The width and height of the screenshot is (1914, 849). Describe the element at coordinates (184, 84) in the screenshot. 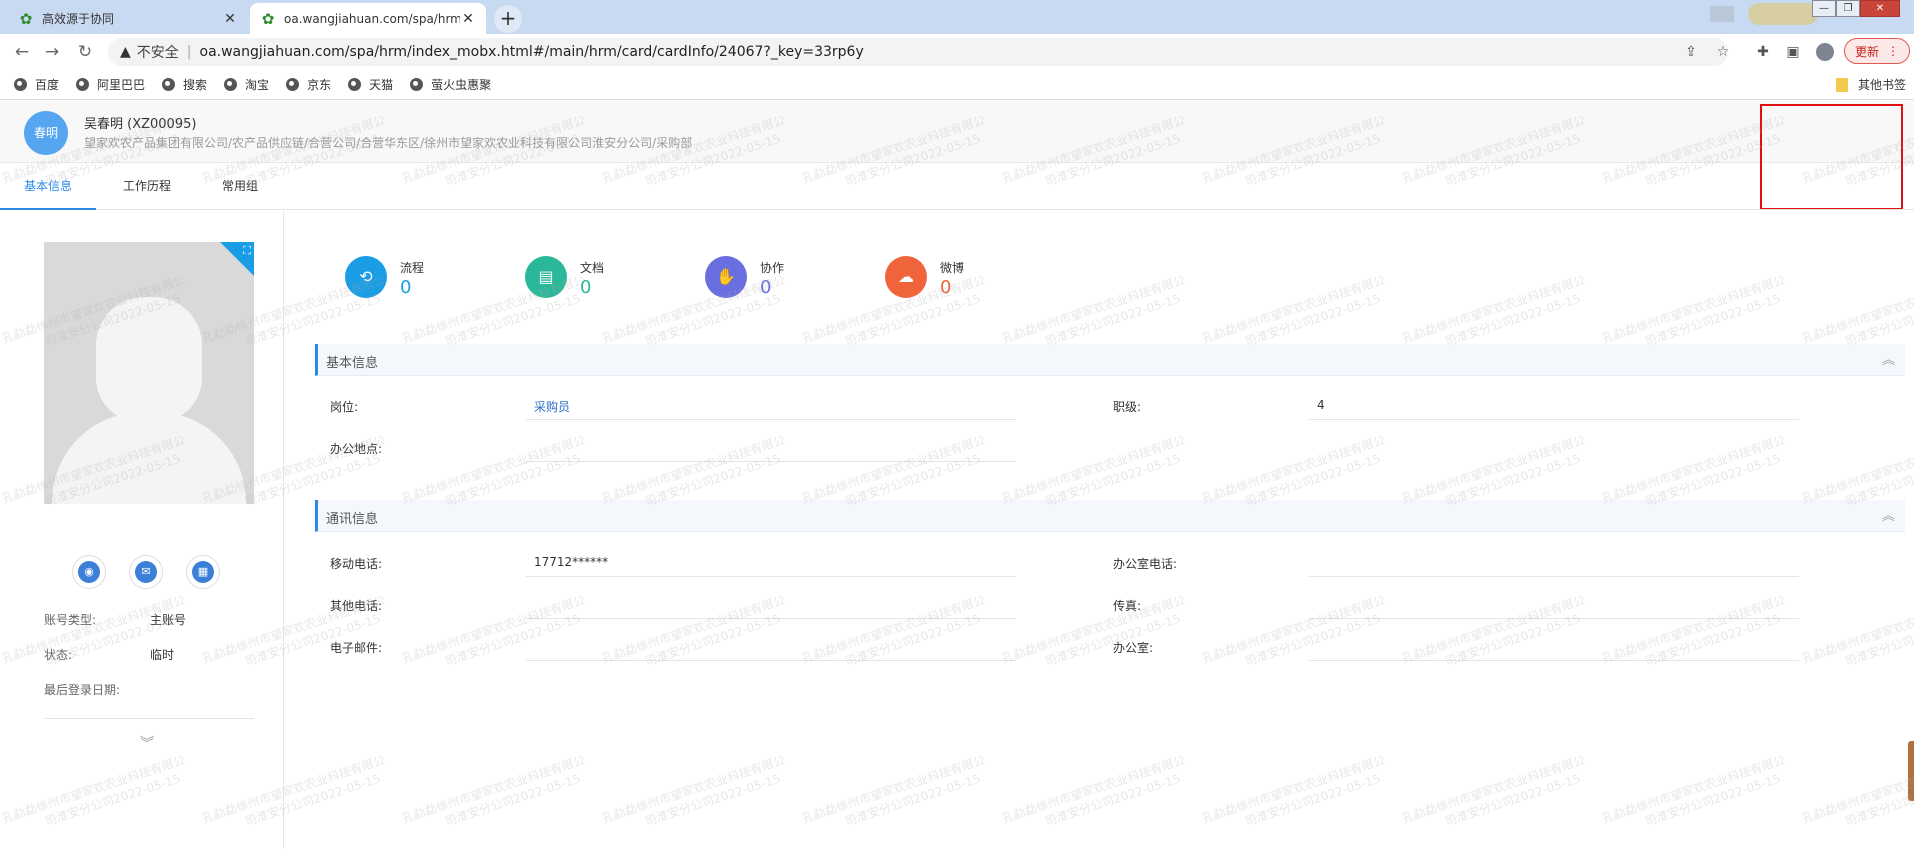

I see `bookmark-item: 搜索` at that location.